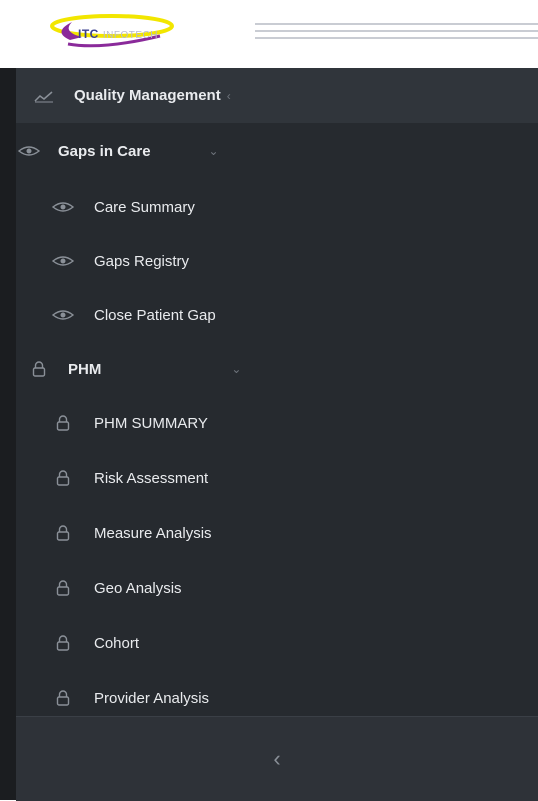 The image size is (538, 801). What do you see at coordinates (142, 261) in the screenshot?
I see `sidebar-item-label: Gaps Registry` at bounding box center [142, 261].